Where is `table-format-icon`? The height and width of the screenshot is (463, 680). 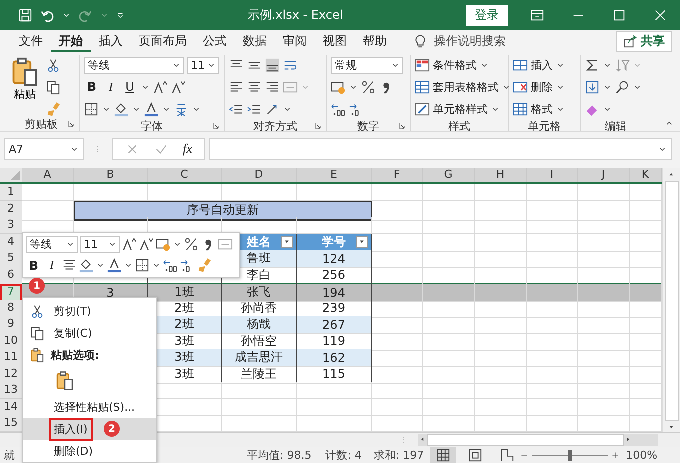
table-format-icon is located at coordinates (422, 87).